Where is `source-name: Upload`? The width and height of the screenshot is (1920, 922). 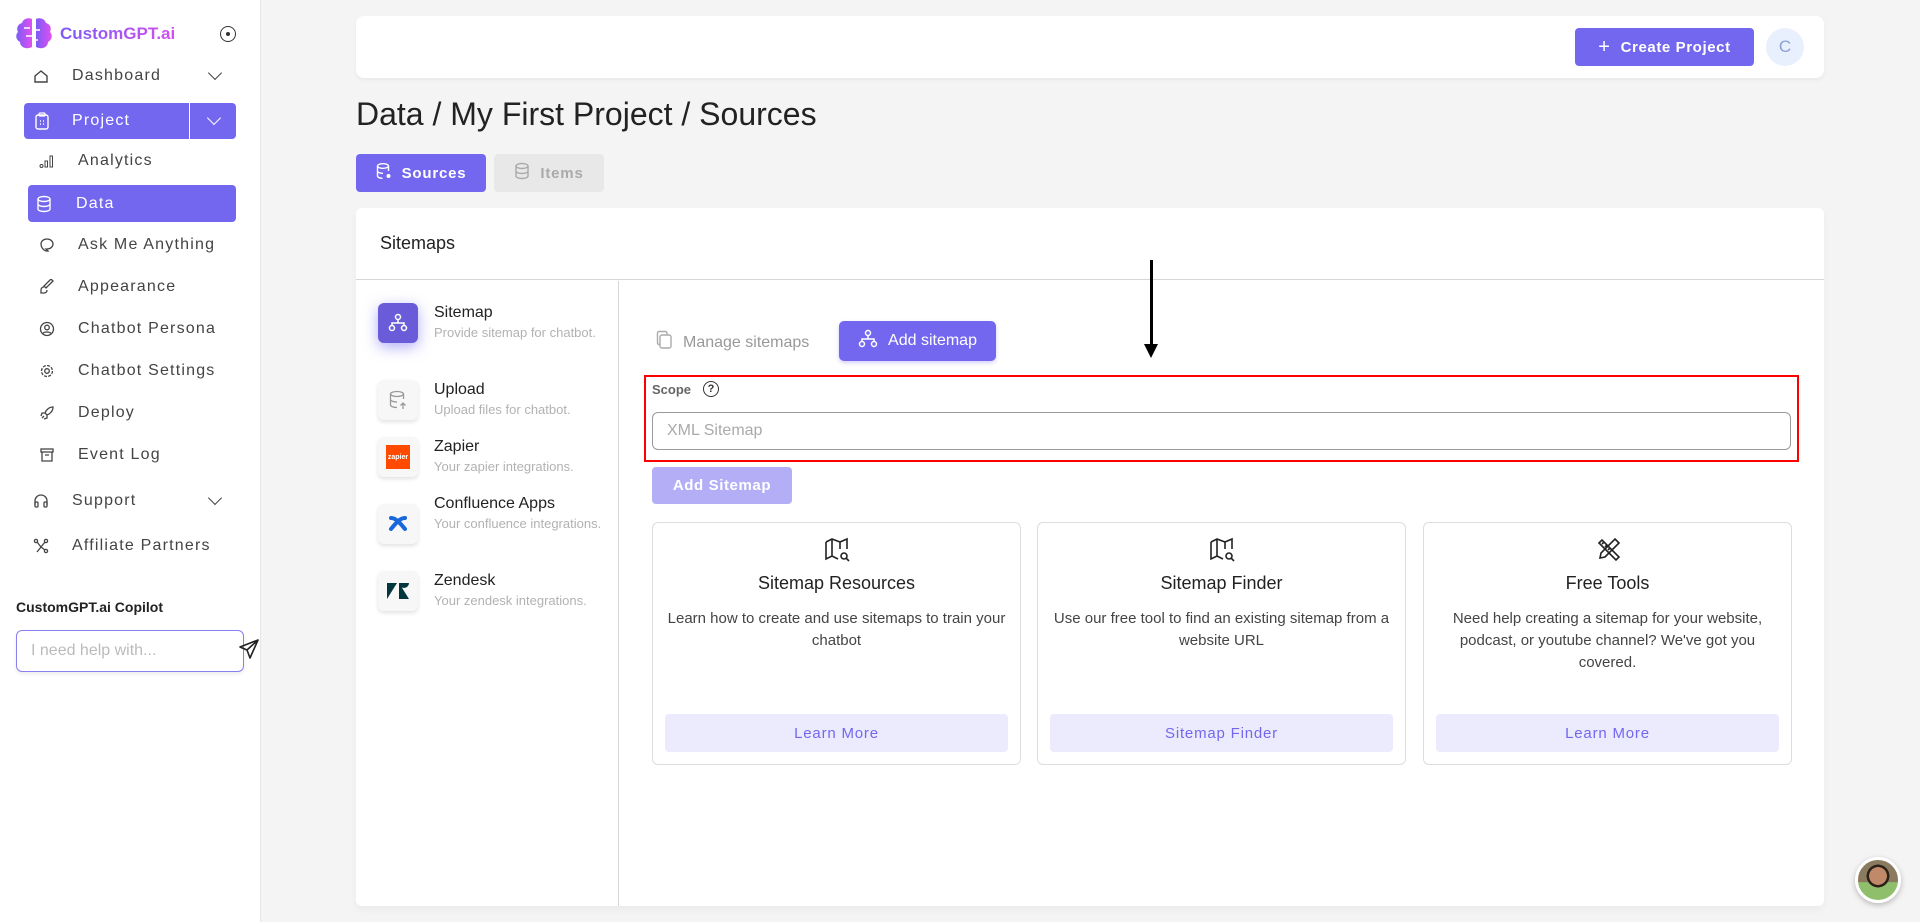 source-name: Upload is located at coordinates (459, 389).